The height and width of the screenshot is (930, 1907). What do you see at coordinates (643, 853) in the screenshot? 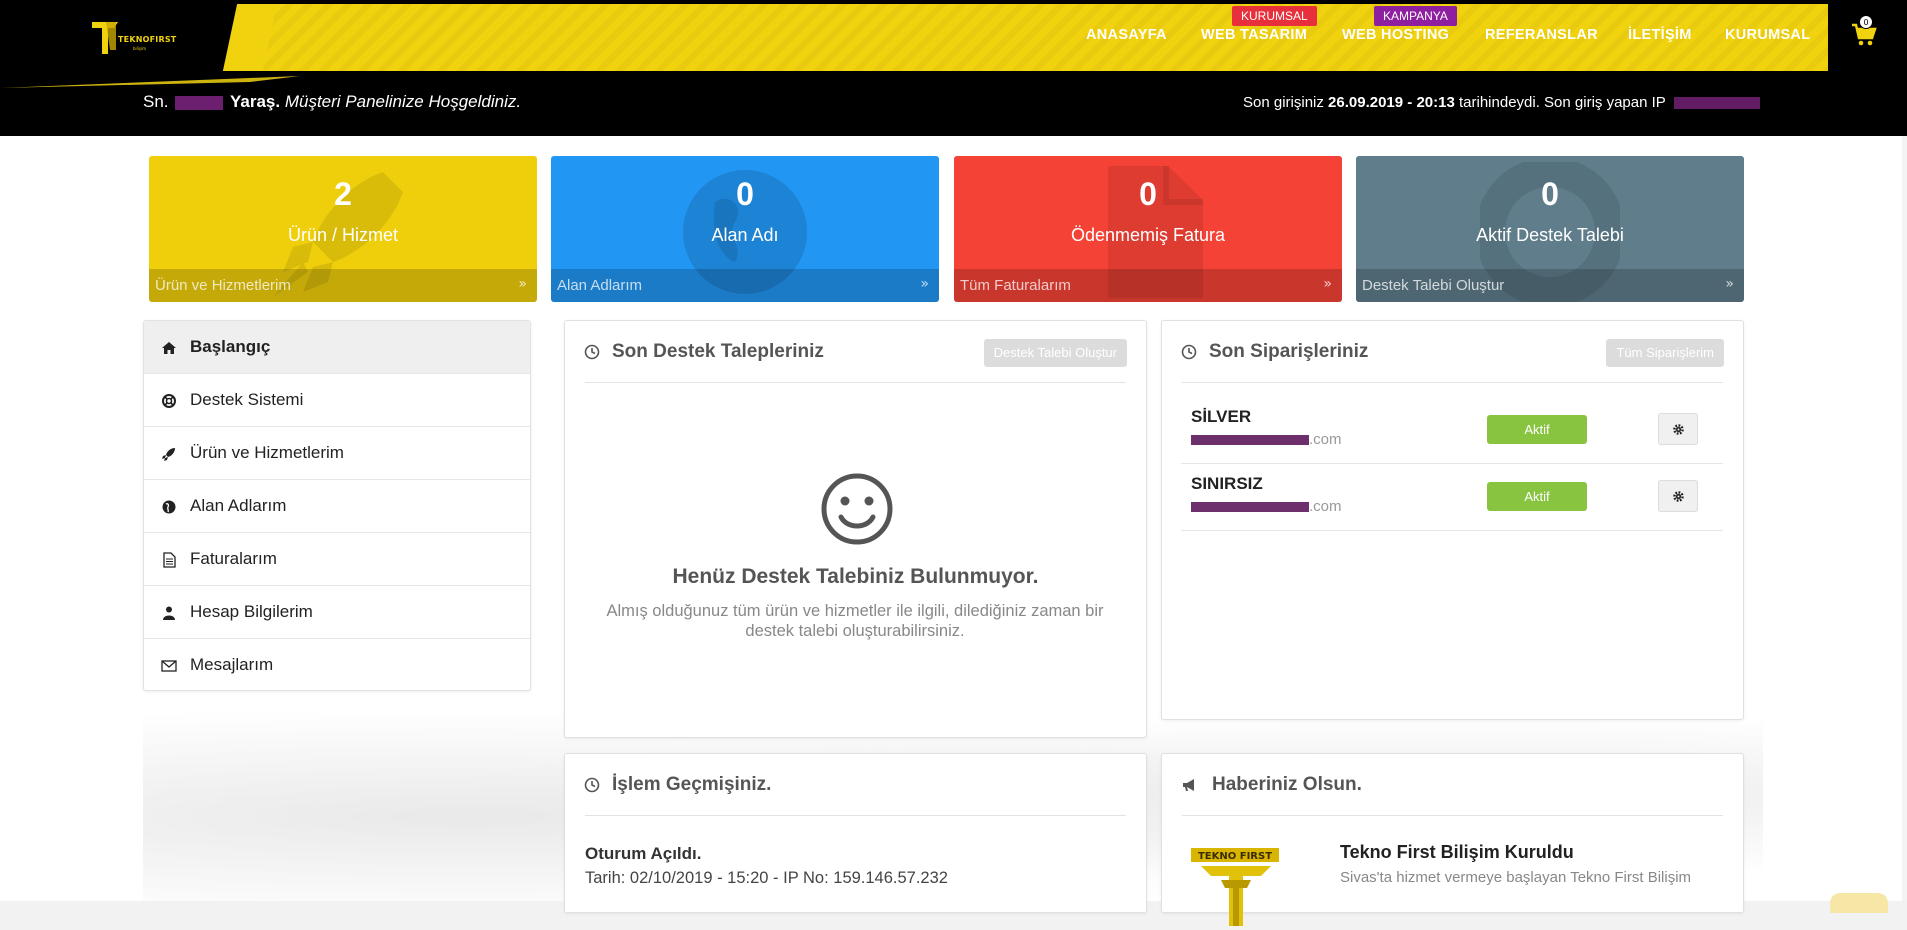
I see `history-entry-title: Oturum Açıldı.` at bounding box center [643, 853].